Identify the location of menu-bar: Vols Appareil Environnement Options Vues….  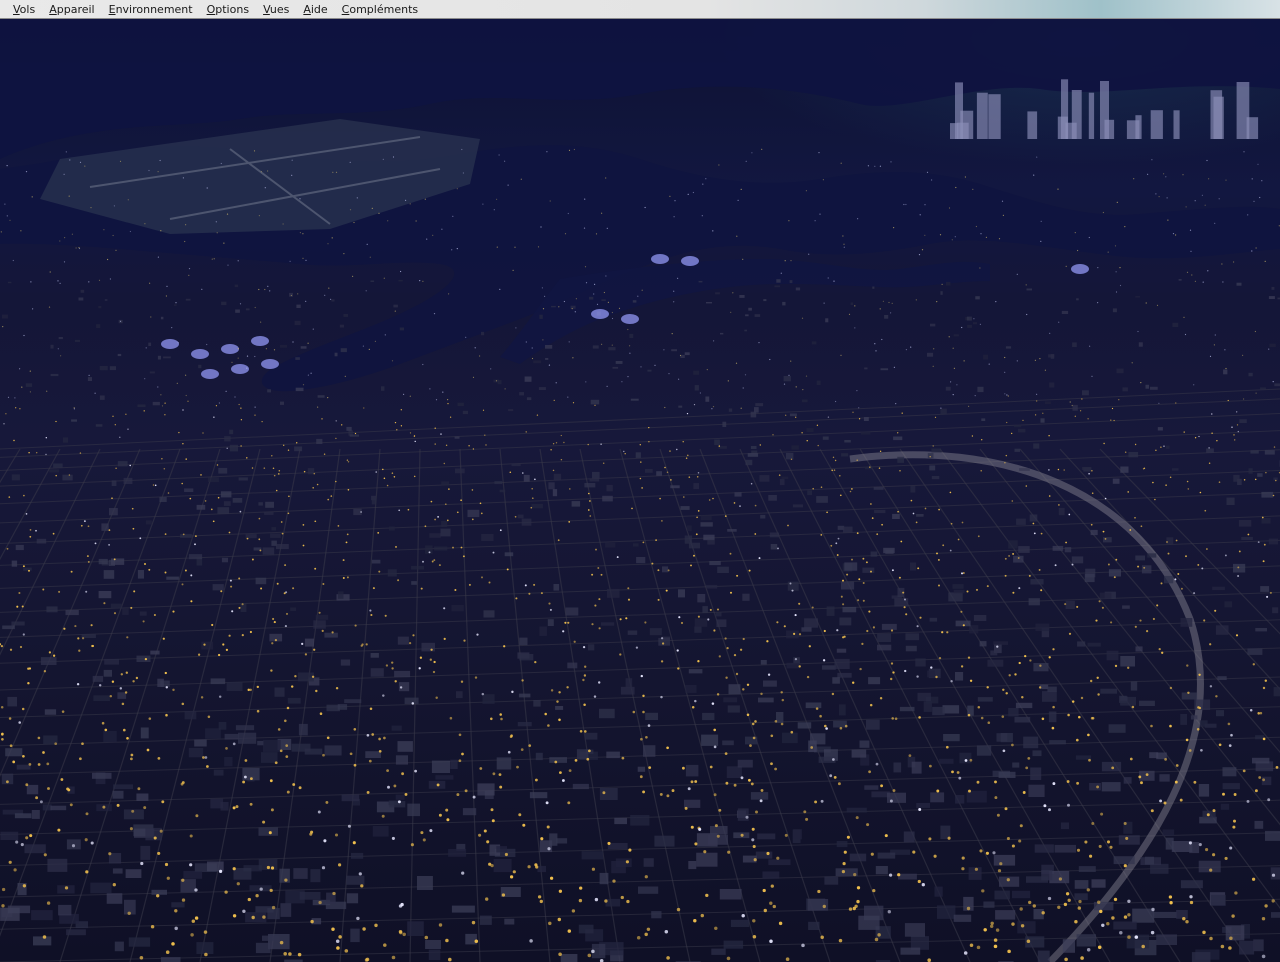
(640, 9).